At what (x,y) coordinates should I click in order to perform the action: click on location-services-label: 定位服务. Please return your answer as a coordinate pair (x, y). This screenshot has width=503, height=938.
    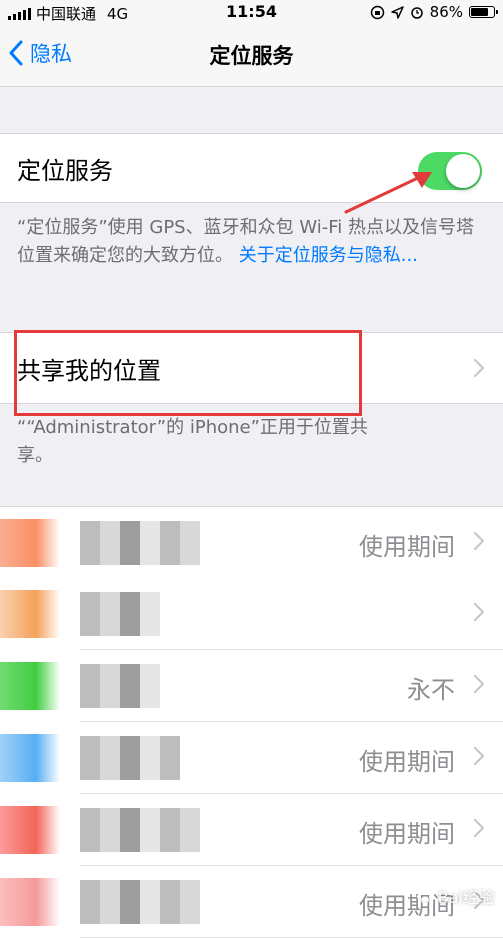
    Looking at the image, I should click on (65, 170).